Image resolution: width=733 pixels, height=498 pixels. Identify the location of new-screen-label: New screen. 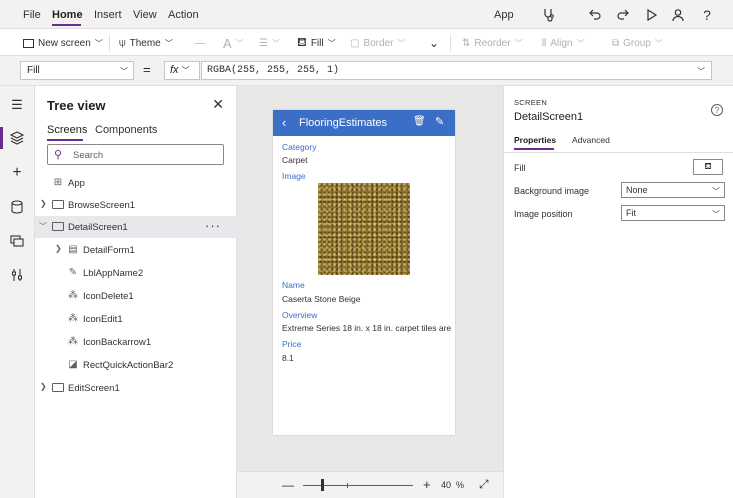
(64, 43).